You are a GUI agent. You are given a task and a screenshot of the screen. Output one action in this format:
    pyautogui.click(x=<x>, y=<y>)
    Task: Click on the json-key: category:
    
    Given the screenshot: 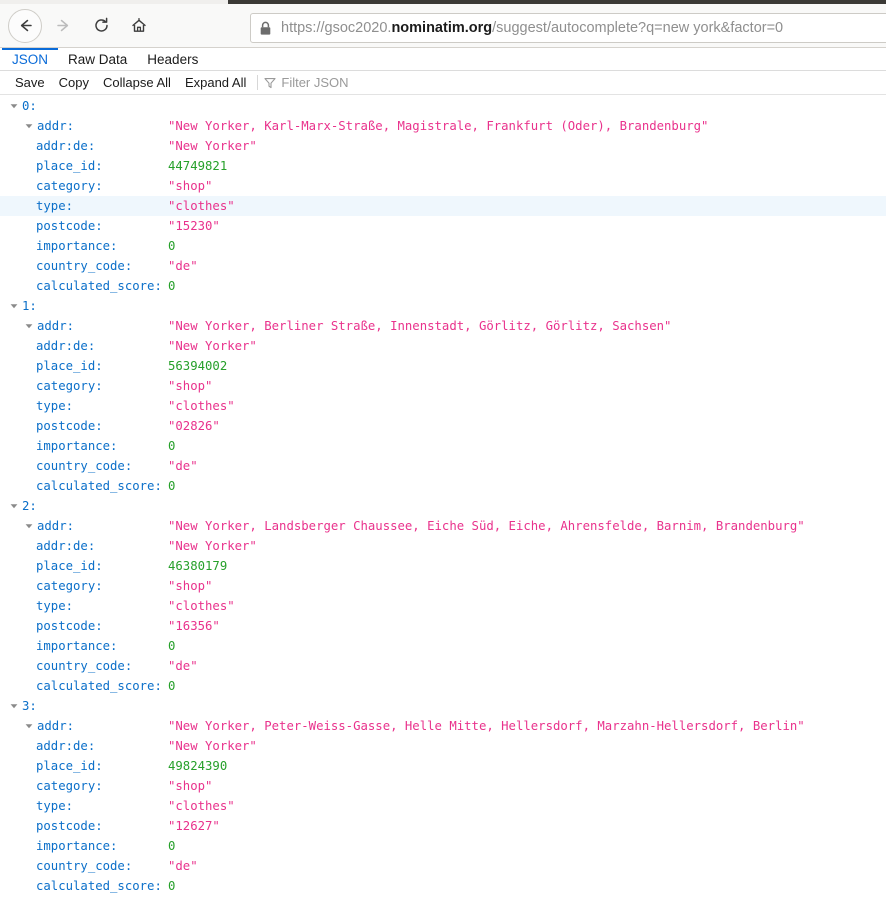 What is the action you would take?
    pyautogui.click(x=69, y=386)
    